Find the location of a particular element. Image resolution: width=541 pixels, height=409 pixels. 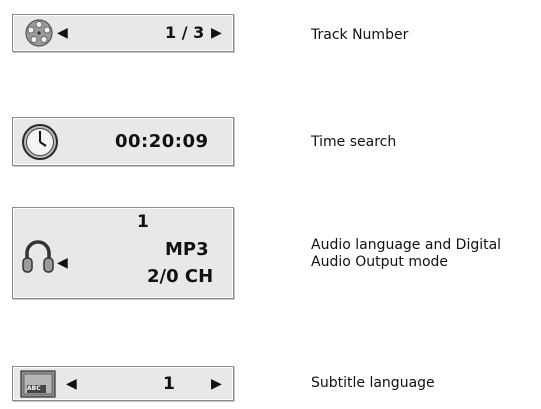

audio-caption-line1: Audio language and Digital is located at coordinates (406, 245).